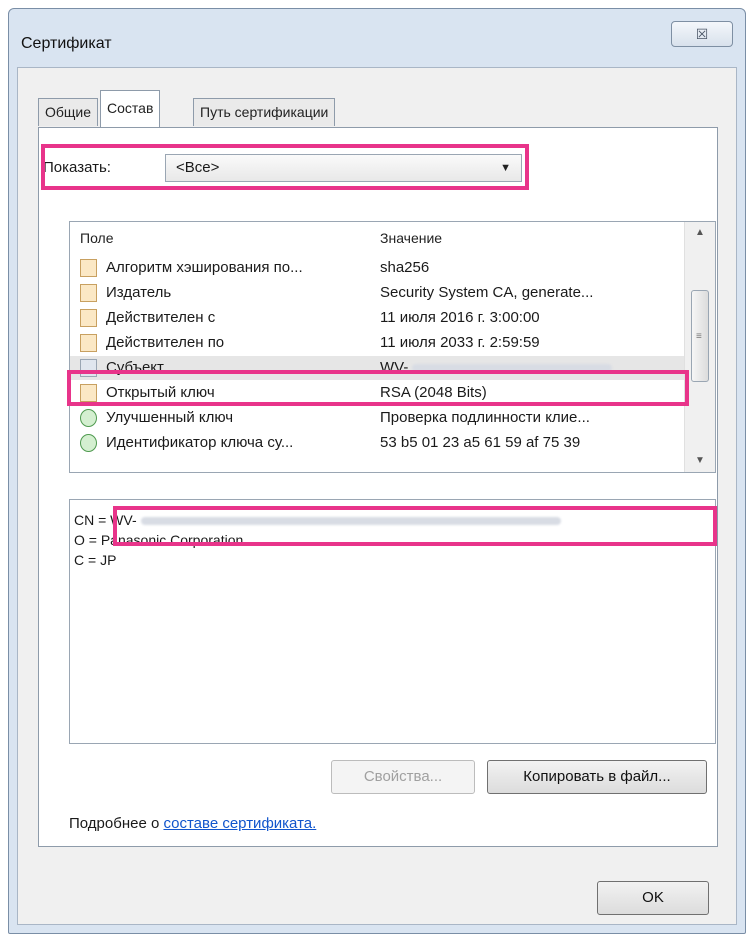 The image size is (753, 941). What do you see at coordinates (411, 238) in the screenshot?
I see `column-header-value: Значение` at bounding box center [411, 238].